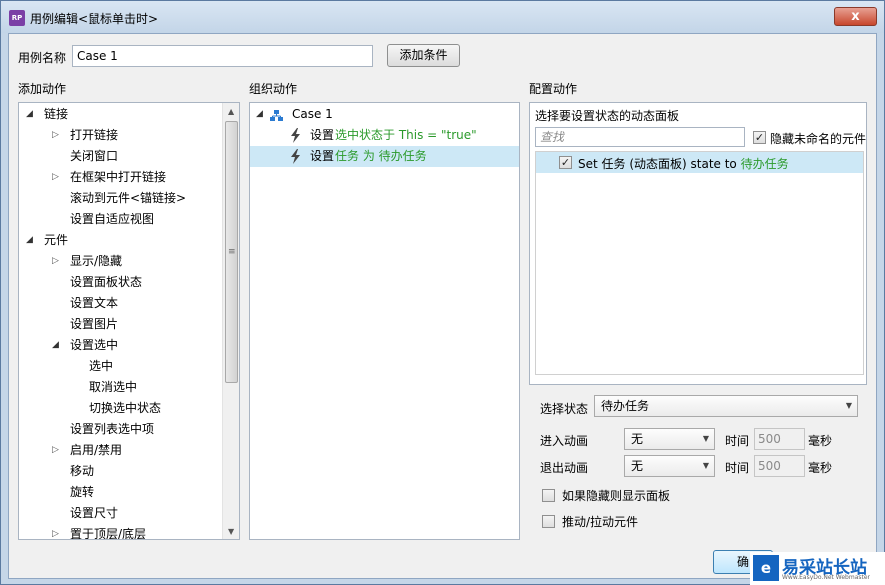  I want to click on enter-anim-value: 无, so click(637, 439).